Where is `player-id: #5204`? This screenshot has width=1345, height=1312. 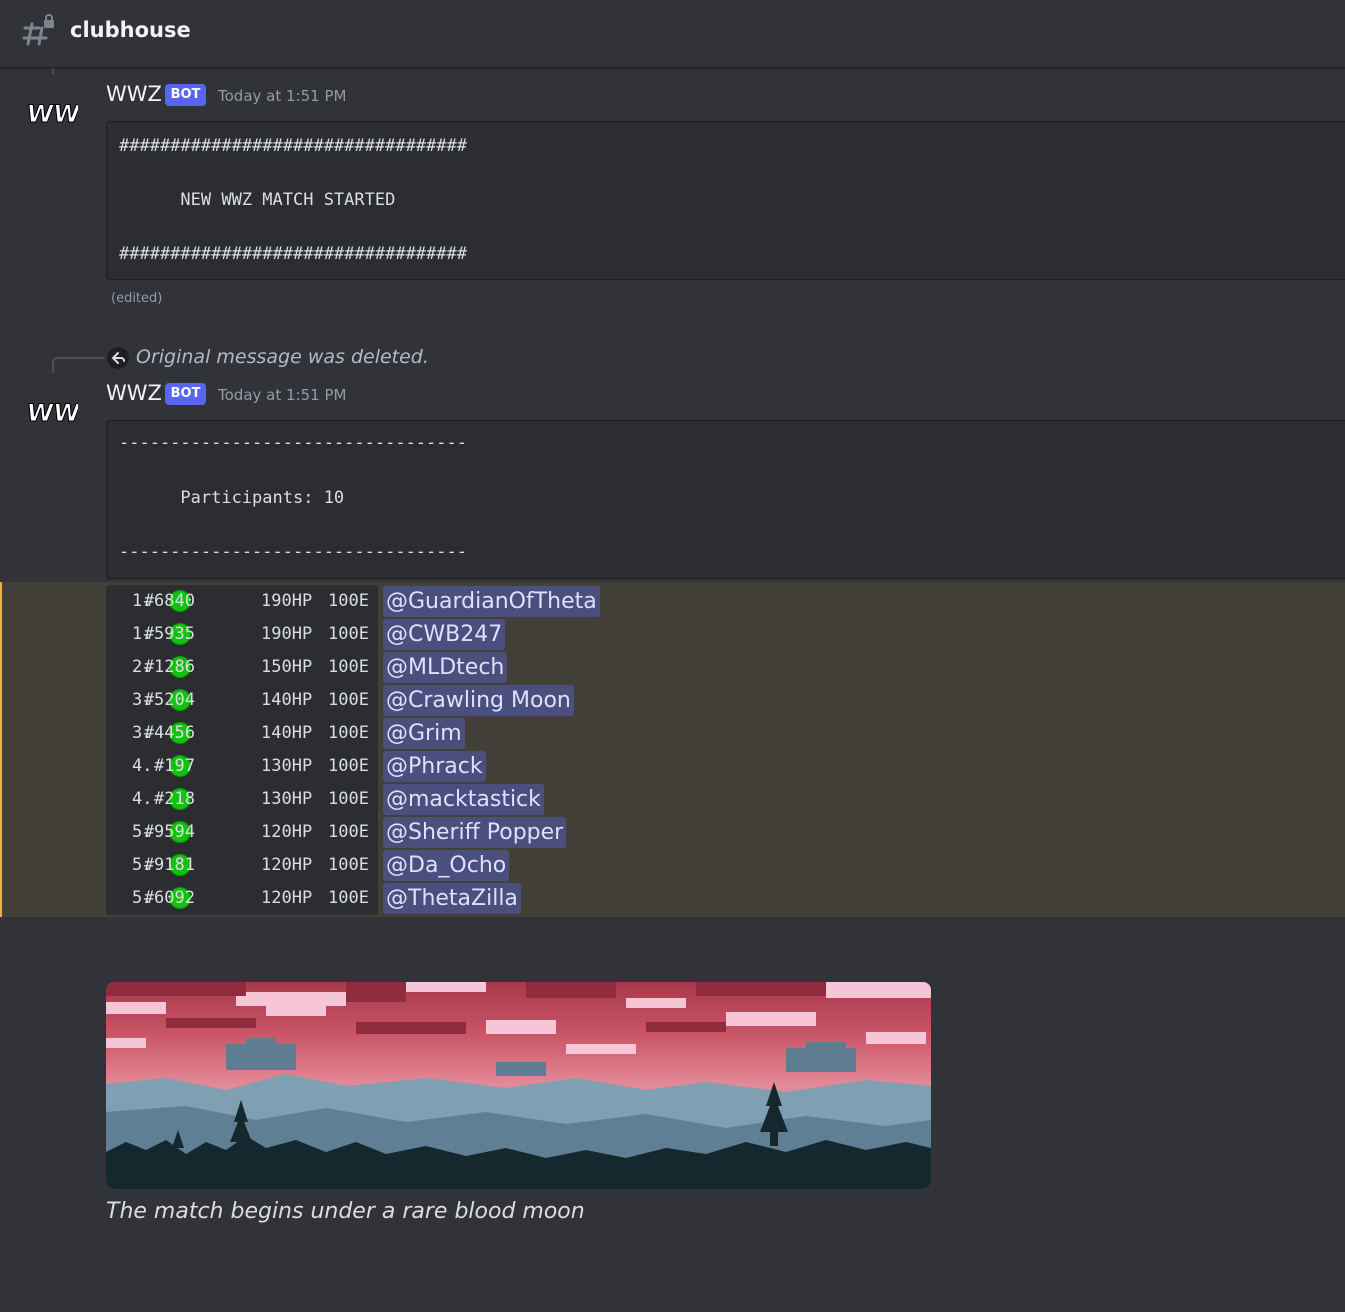 player-id: #5204 is located at coordinates (169, 700).